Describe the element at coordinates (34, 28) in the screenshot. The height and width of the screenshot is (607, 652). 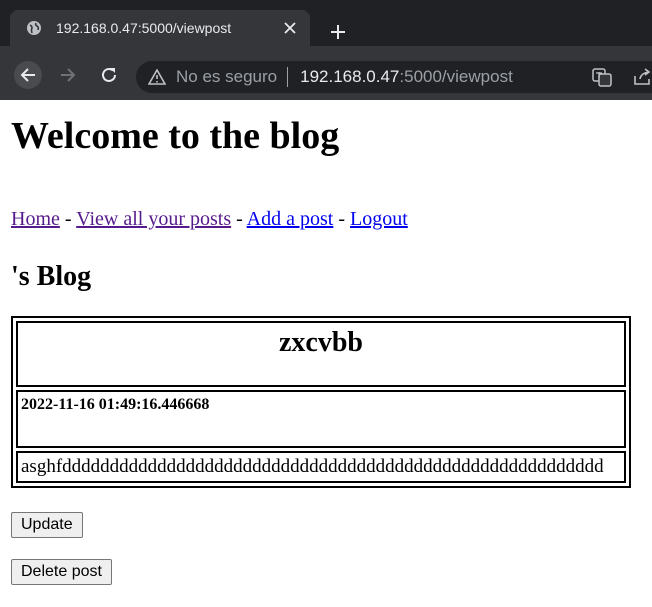
I see `globe-icon` at that location.